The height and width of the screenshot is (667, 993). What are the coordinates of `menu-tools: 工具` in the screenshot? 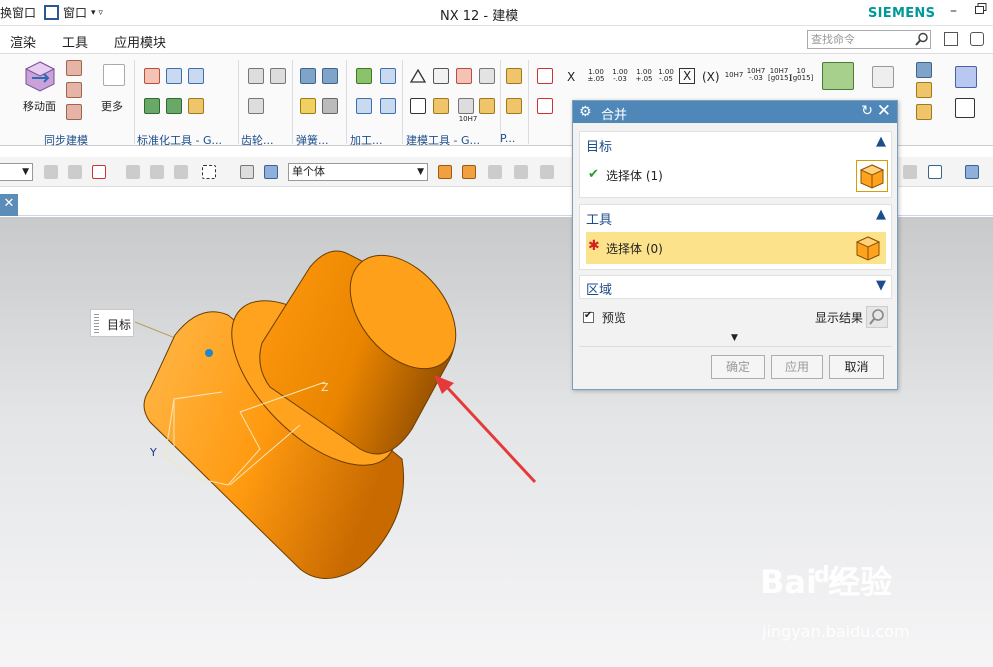 It's located at (75, 41).